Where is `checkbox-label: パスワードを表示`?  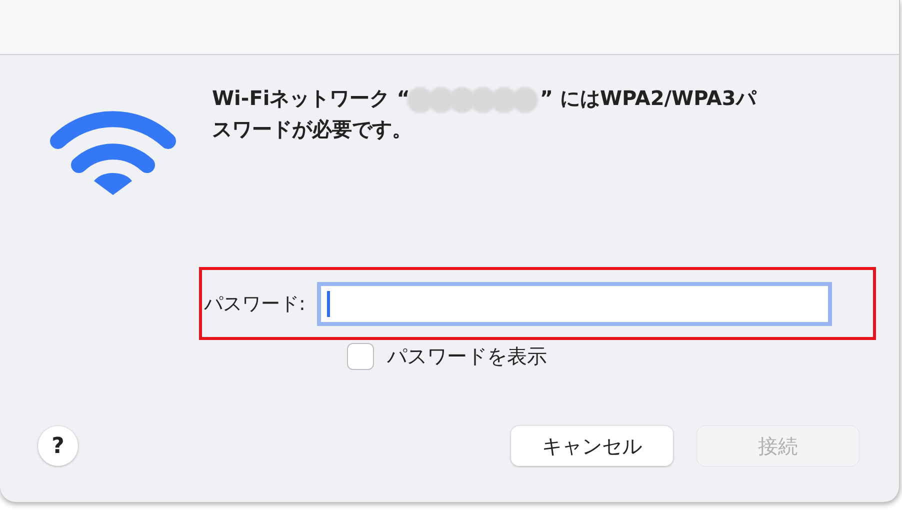 checkbox-label: パスワードを表示 is located at coordinates (467, 356).